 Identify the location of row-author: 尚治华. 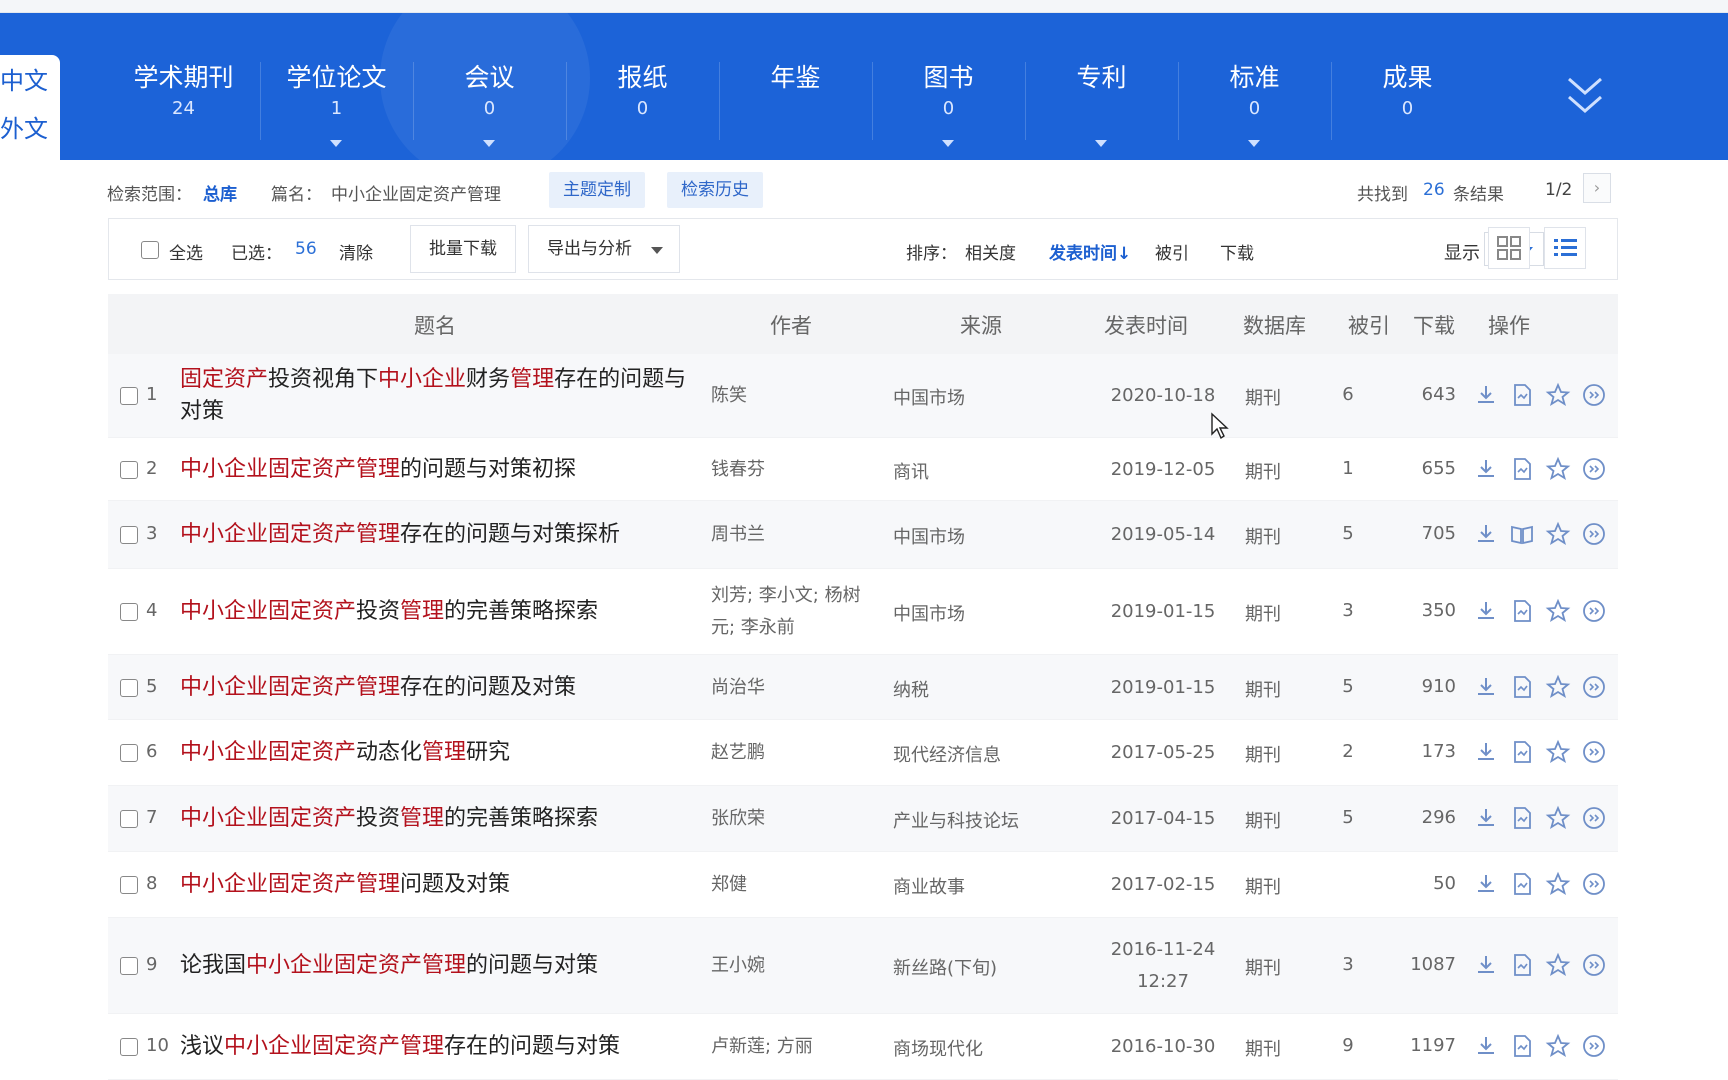
(793, 688).